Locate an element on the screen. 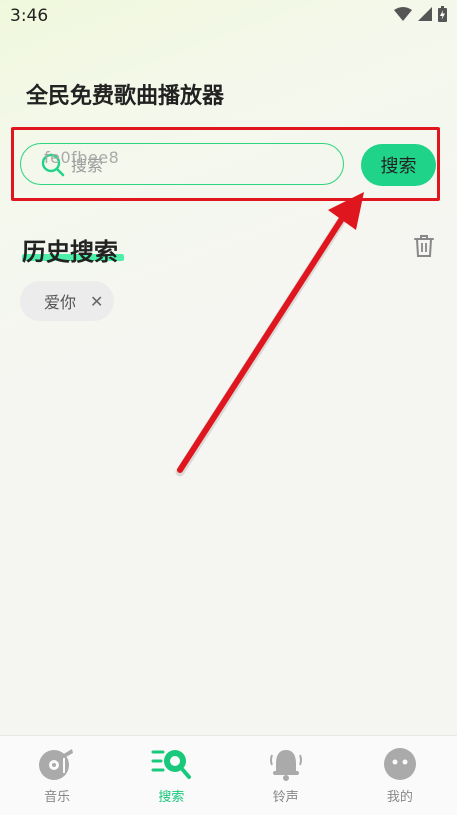 This screenshot has width=457, height=815. music-disc-icon is located at coordinates (56, 764).